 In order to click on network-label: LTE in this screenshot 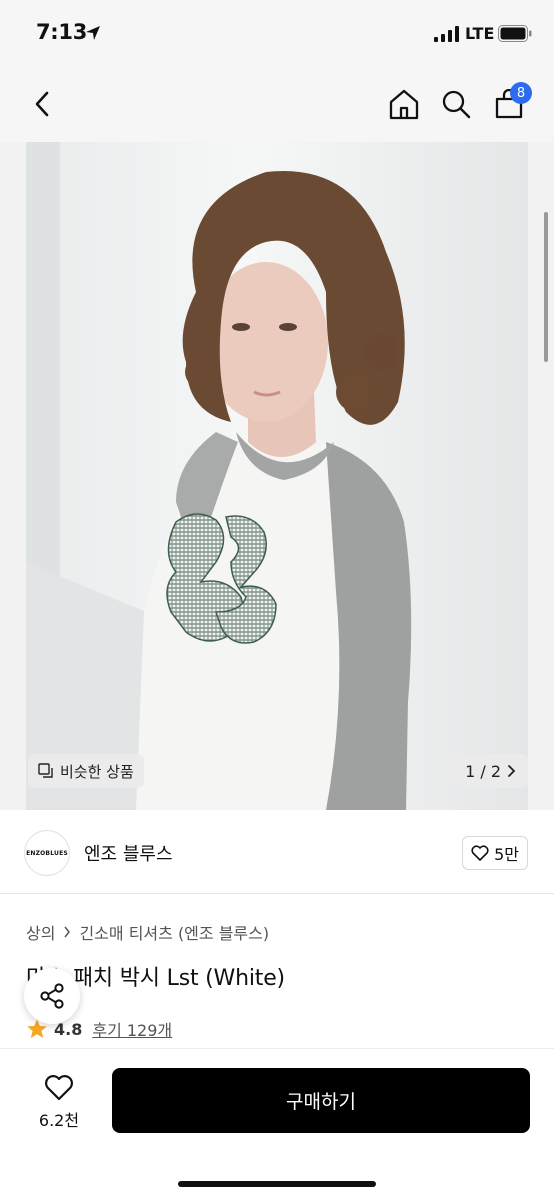, I will do `click(480, 33)`.